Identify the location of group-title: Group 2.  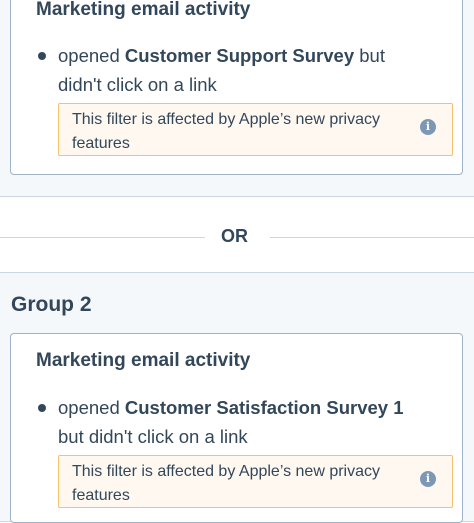
(51, 304).